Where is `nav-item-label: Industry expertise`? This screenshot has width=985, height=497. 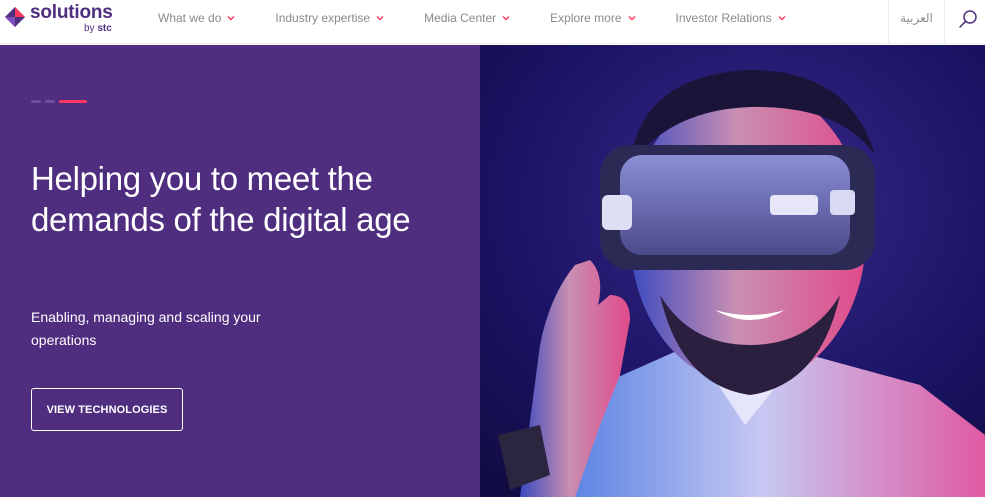 nav-item-label: Industry expertise is located at coordinates (323, 18).